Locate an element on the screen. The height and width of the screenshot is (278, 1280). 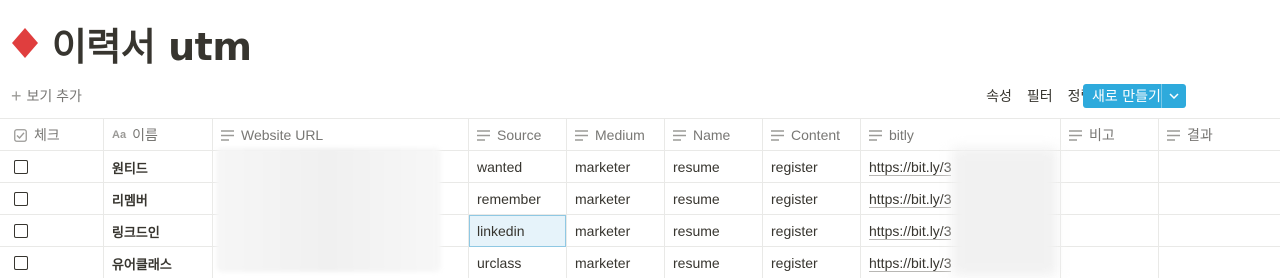
column-header-name: Aa 이름 is located at coordinates (158, 135).